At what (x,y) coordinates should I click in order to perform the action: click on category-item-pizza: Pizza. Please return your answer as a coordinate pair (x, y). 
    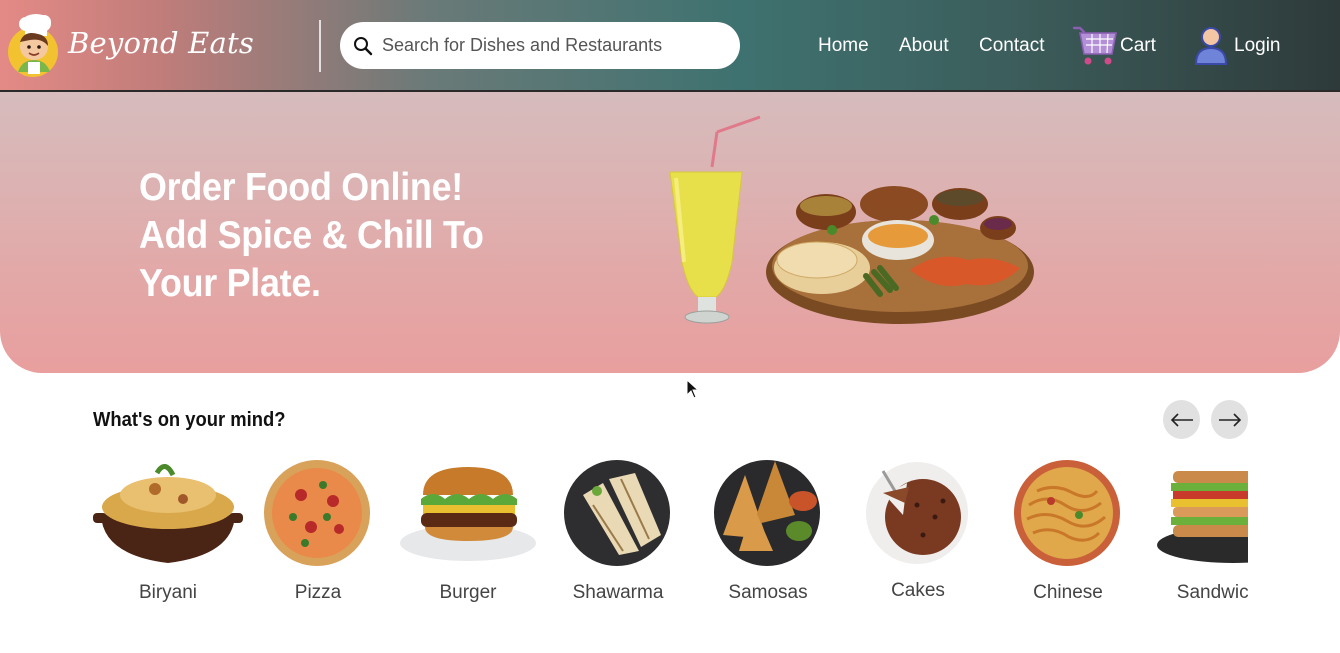
    Looking at the image, I should click on (318, 535).